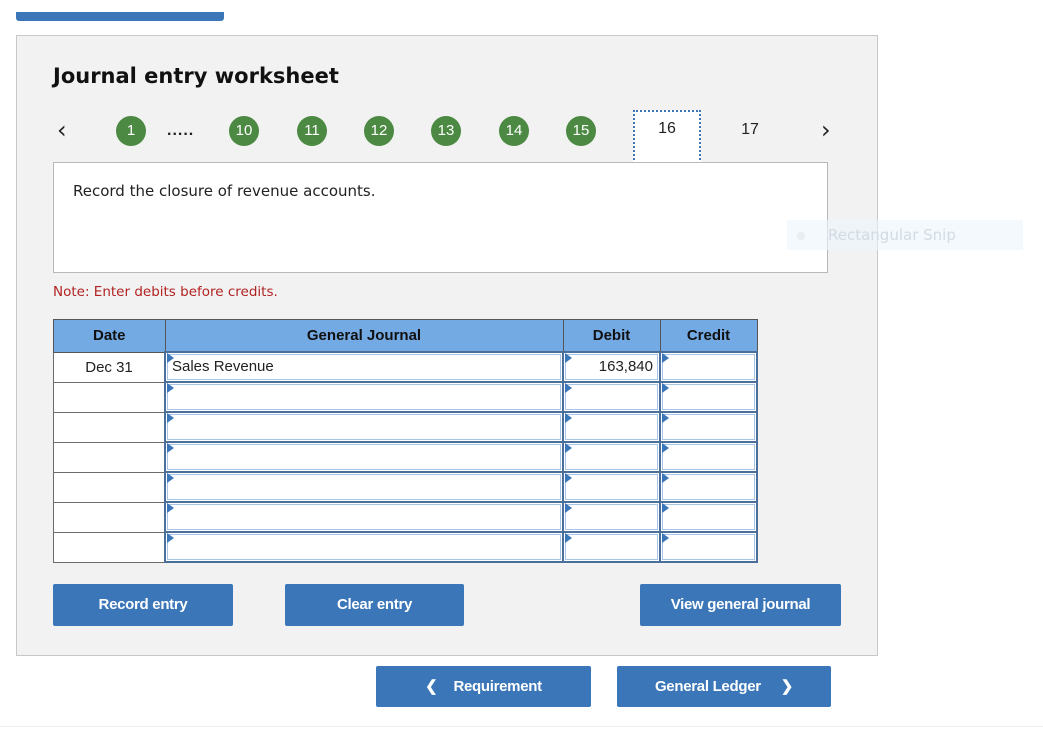 The height and width of the screenshot is (732, 1043). I want to click on chevron-left-icon: ‹, so click(62, 130).